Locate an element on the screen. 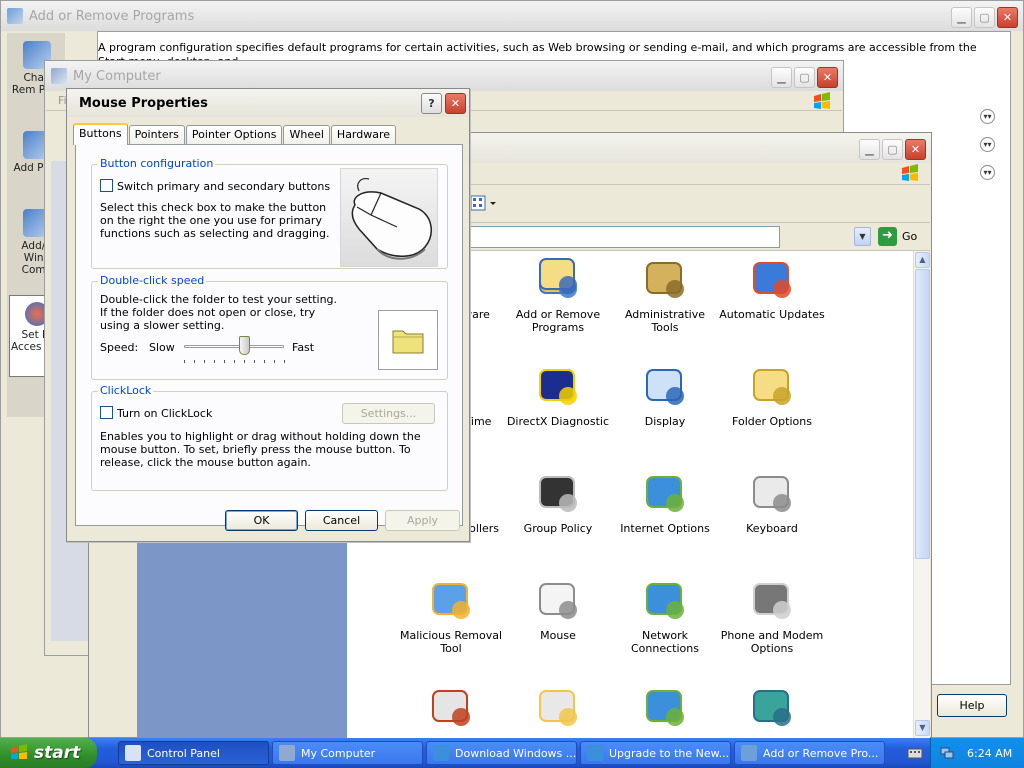 The width and height of the screenshot is (1024, 768). ok-button: OK is located at coordinates (261, 520).